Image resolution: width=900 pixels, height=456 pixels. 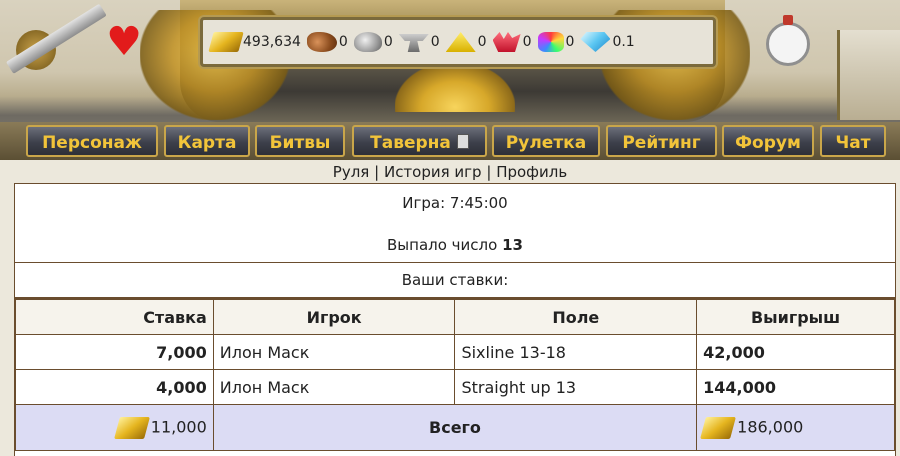 I want to click on resource-value: 0.1, so click(x=623, y=42).